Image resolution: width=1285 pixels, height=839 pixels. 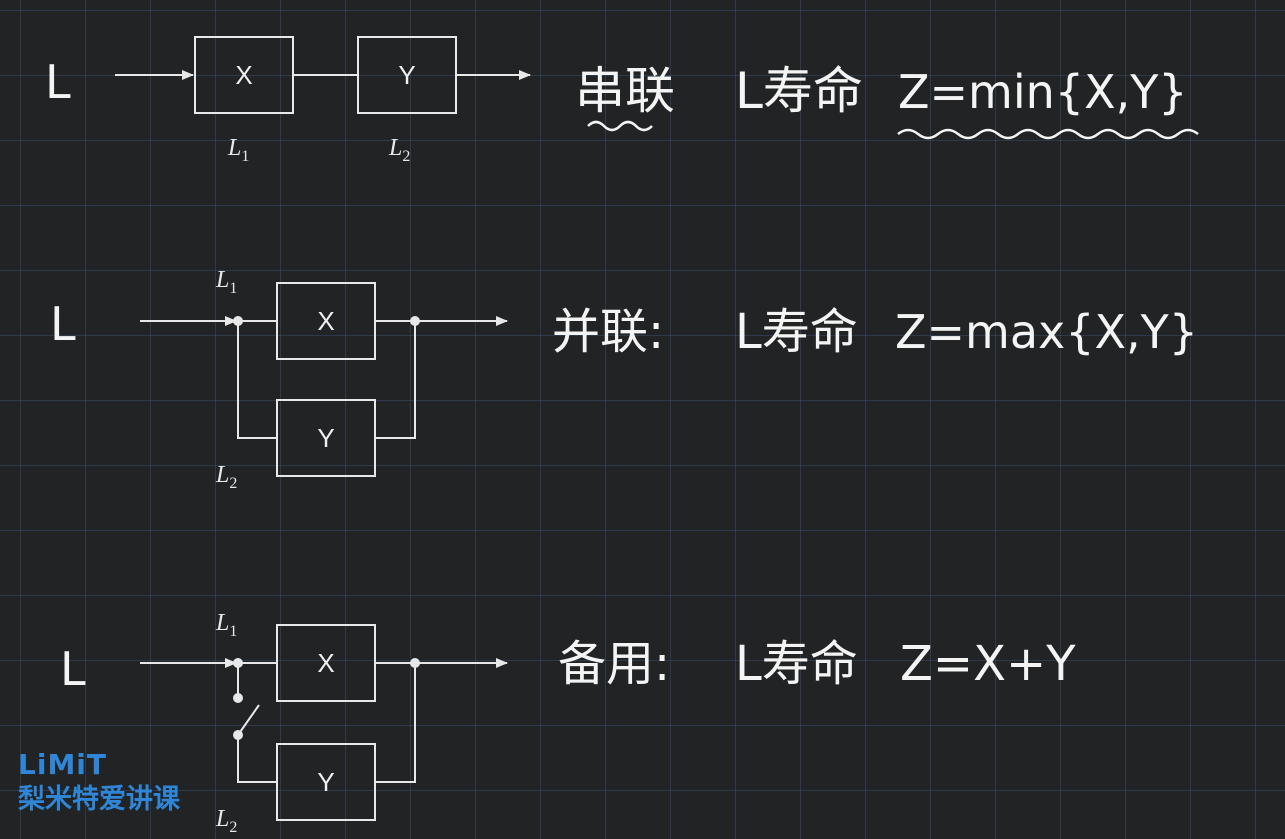 What do you see at coordinates (257, 759) in the screenshot?
I see `standby-y-in-line` at bounding box center [257, 759].